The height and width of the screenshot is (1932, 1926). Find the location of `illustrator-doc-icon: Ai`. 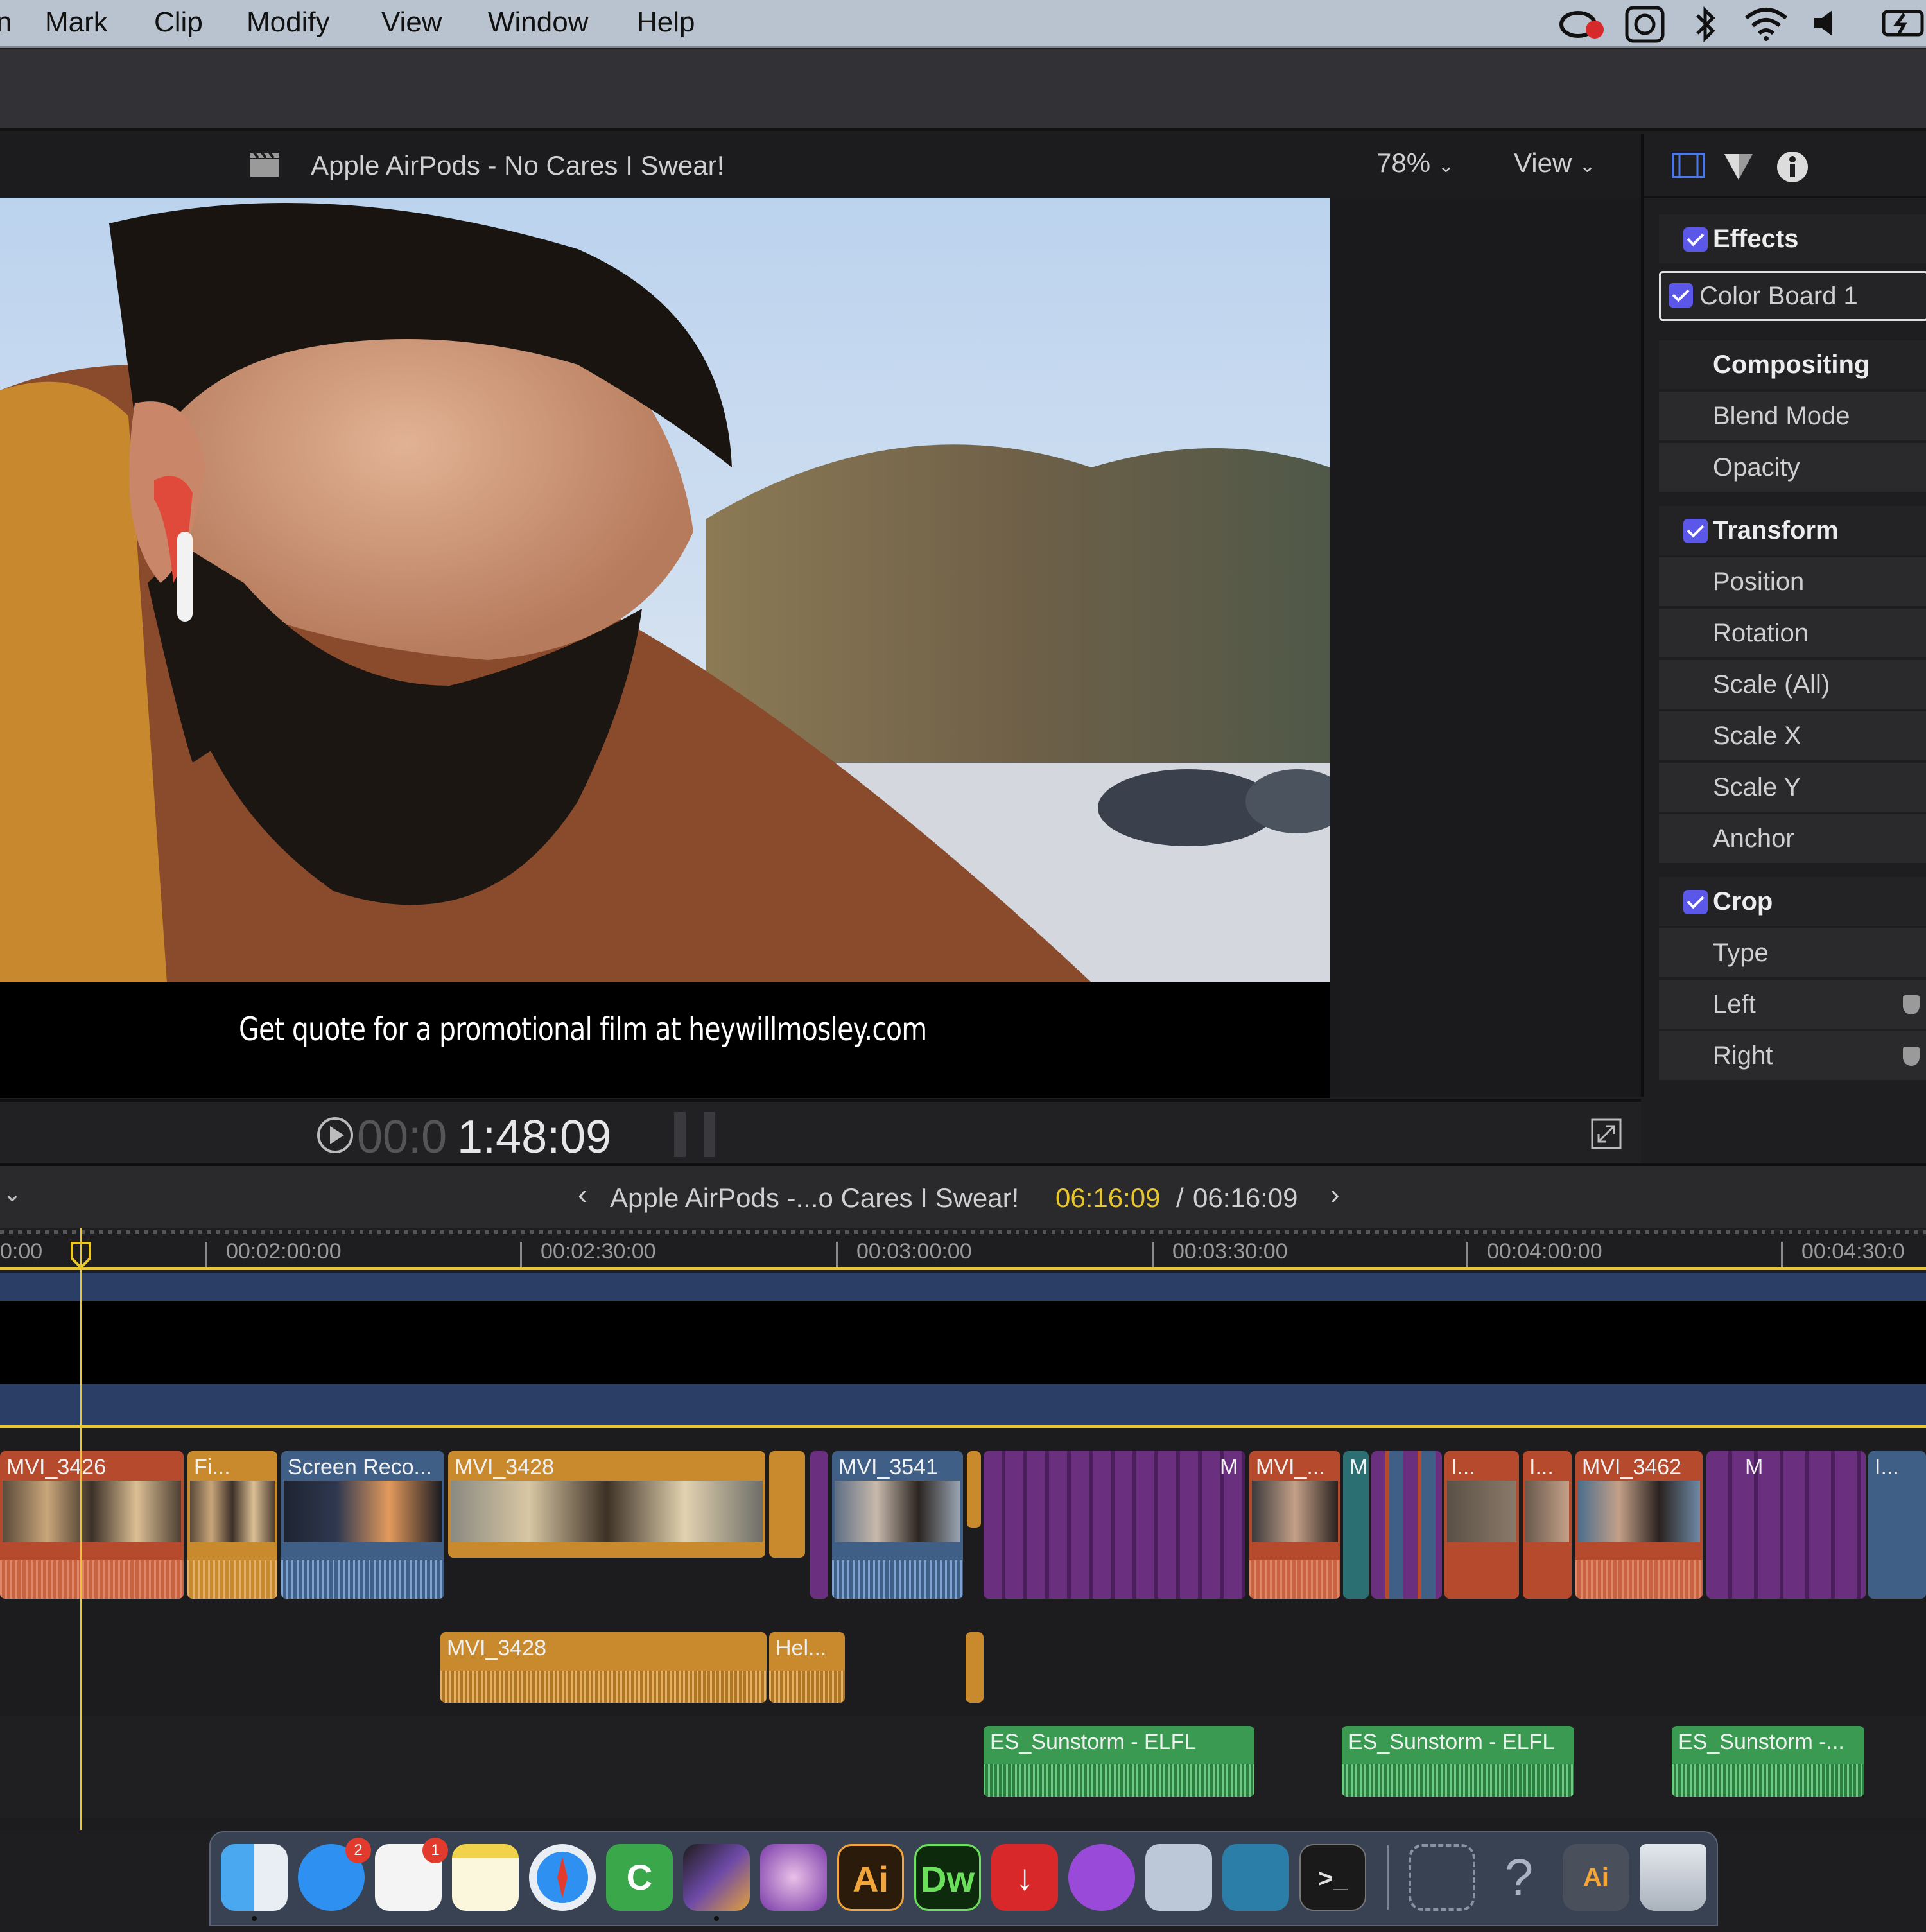

illustrator-doc-icon: Ai is located at coordinates (1596, 1877).